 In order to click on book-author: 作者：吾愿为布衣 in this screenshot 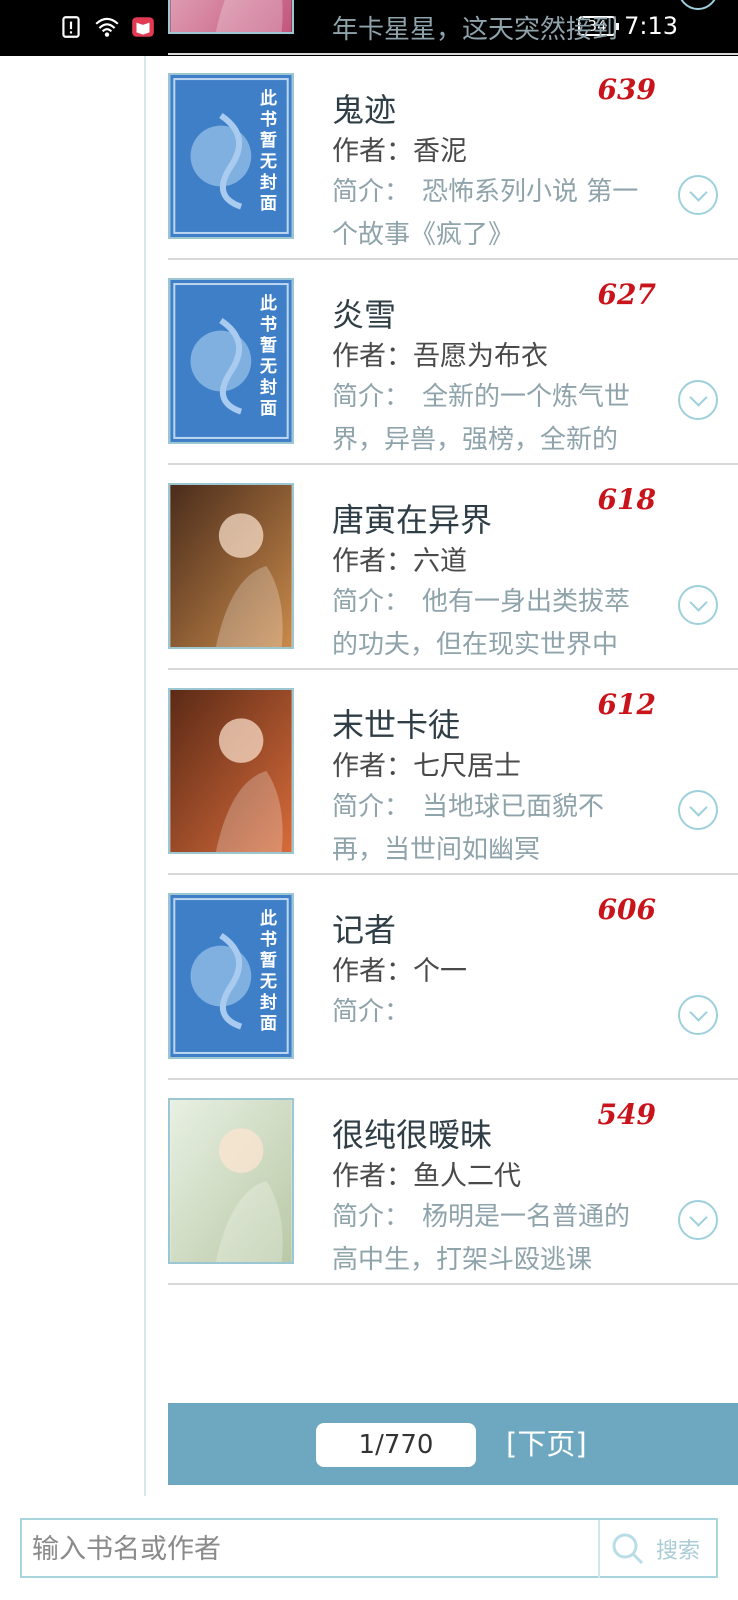, I will do `click(440, 353)`.